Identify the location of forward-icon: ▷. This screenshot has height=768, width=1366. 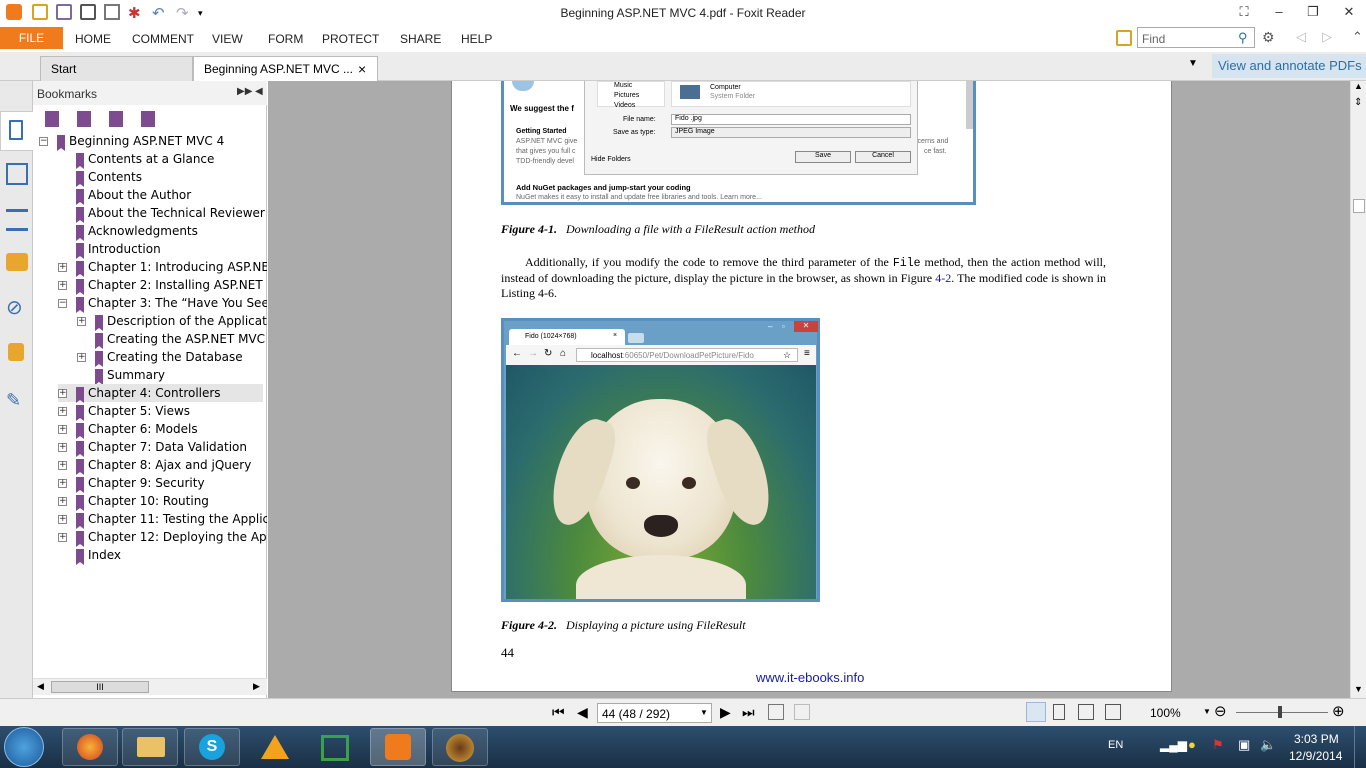
(1327, 37).